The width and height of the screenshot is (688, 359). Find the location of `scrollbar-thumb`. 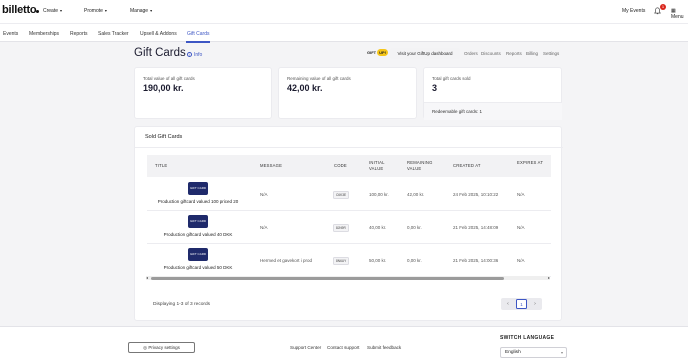

scrollbar-thumb is located at coordinates (327, 278).